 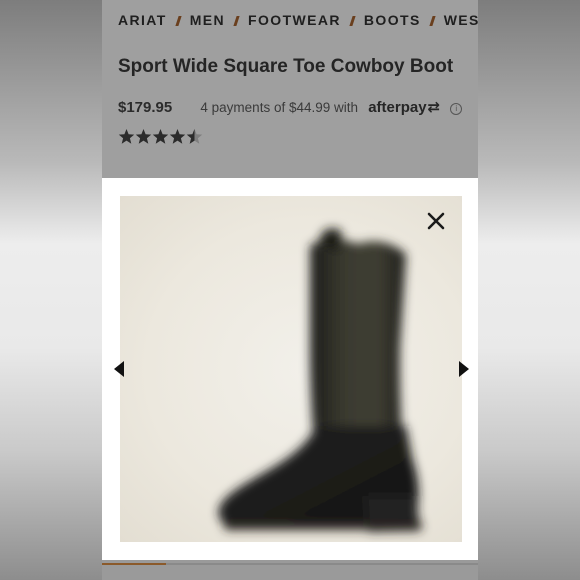 What do you see at coordinates (290, 564) in the screenshot?
I see `gallery-progress-track` at bounding box center [290, 564].